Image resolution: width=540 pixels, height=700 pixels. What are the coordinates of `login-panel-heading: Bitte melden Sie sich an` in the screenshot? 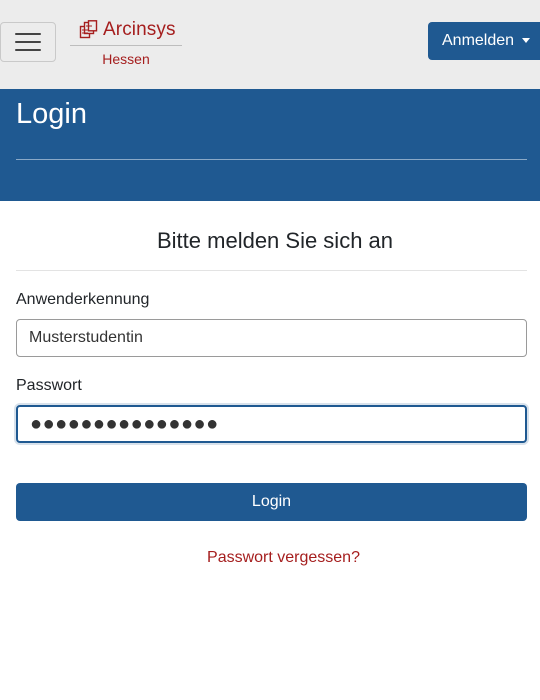 It's located at (271, 244).